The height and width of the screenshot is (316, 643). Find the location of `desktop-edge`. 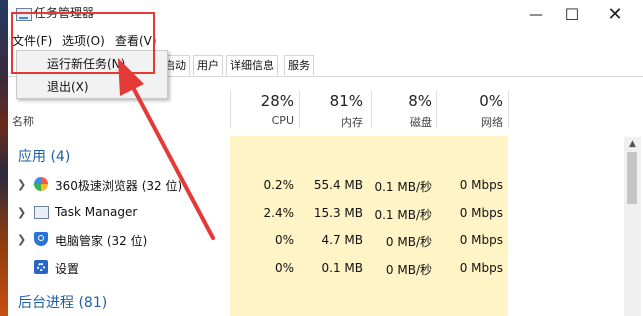

desktop-edge is located at coordinates (4, 158).